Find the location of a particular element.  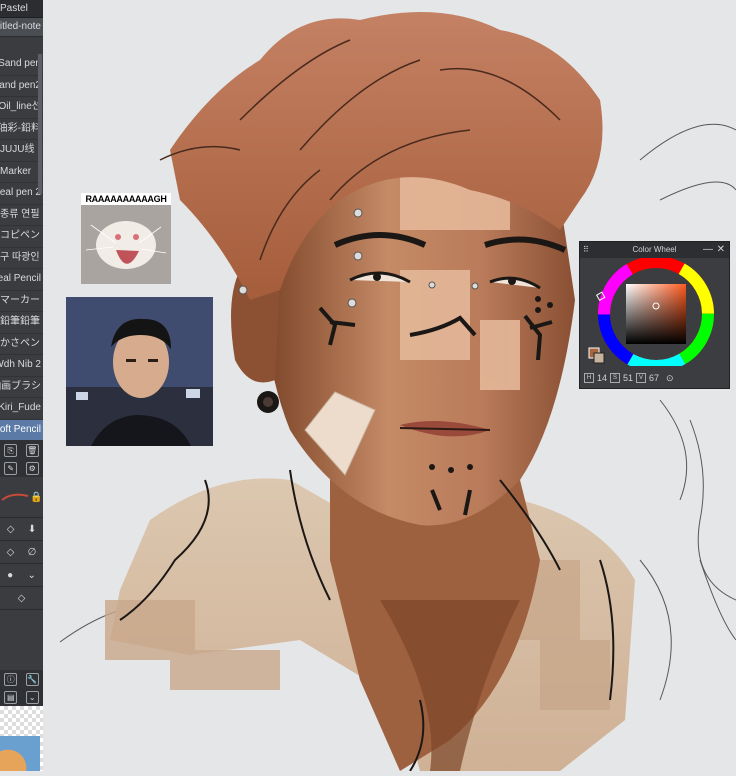

sub-color-swatch is located at coordinates (599, 358).